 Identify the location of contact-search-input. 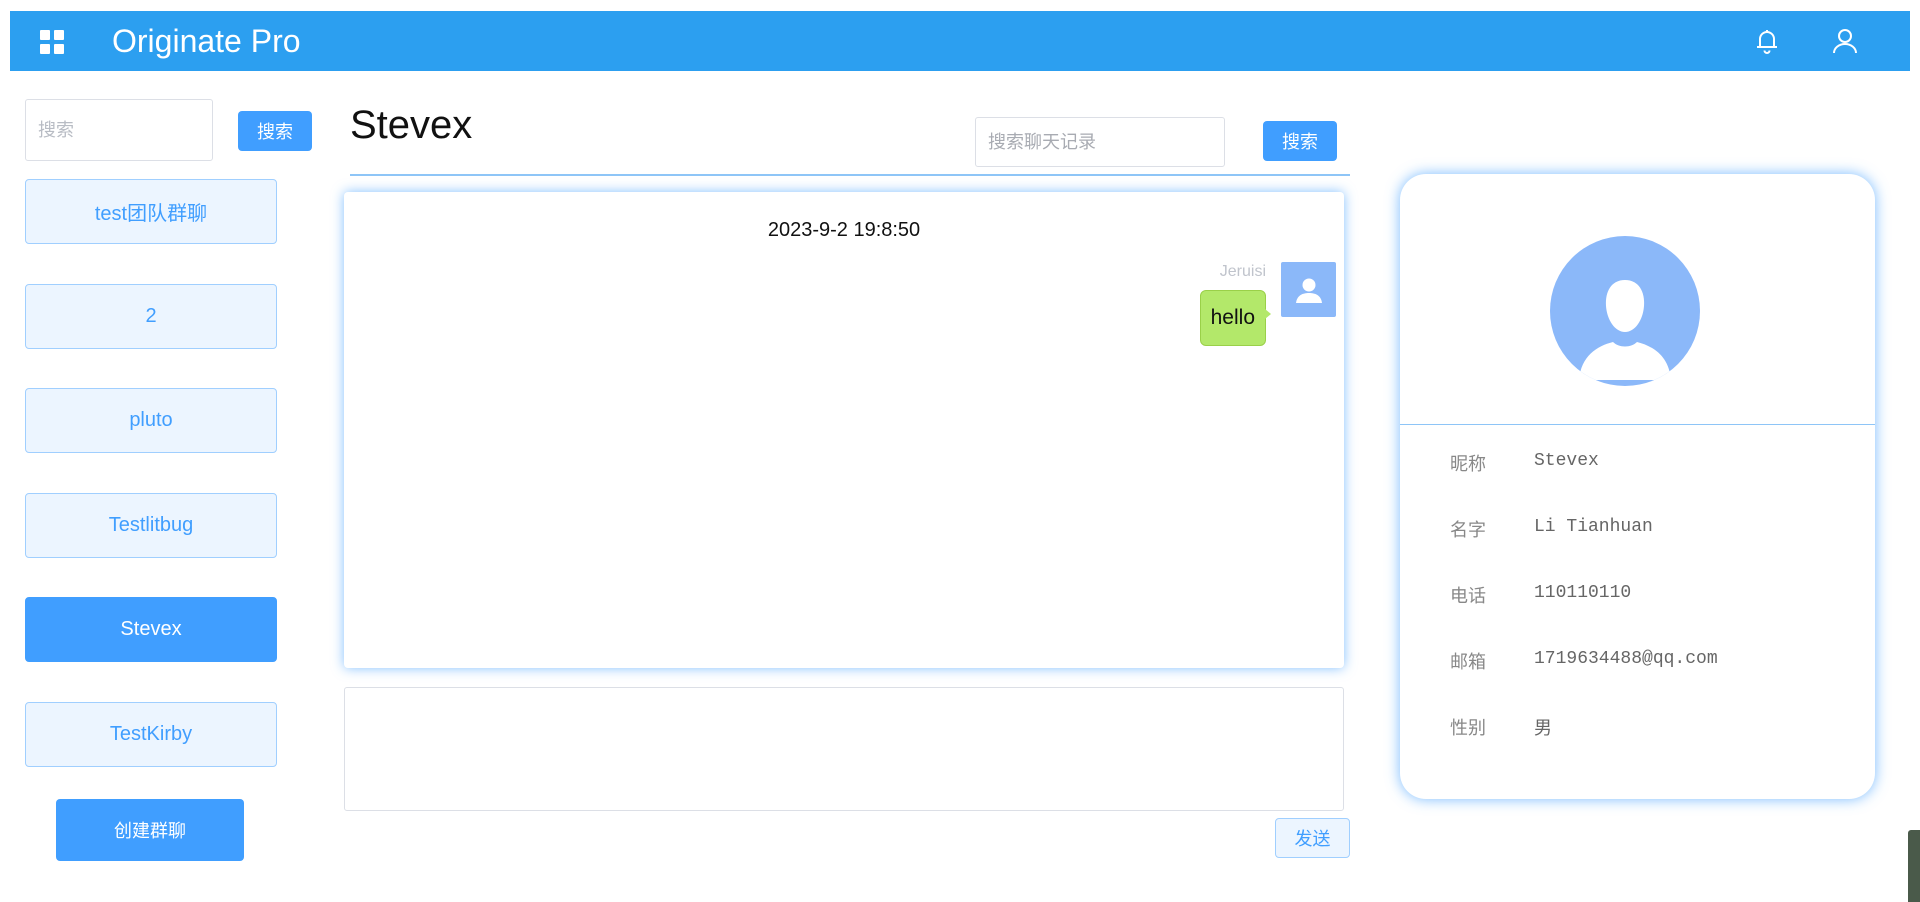
(119, 130).